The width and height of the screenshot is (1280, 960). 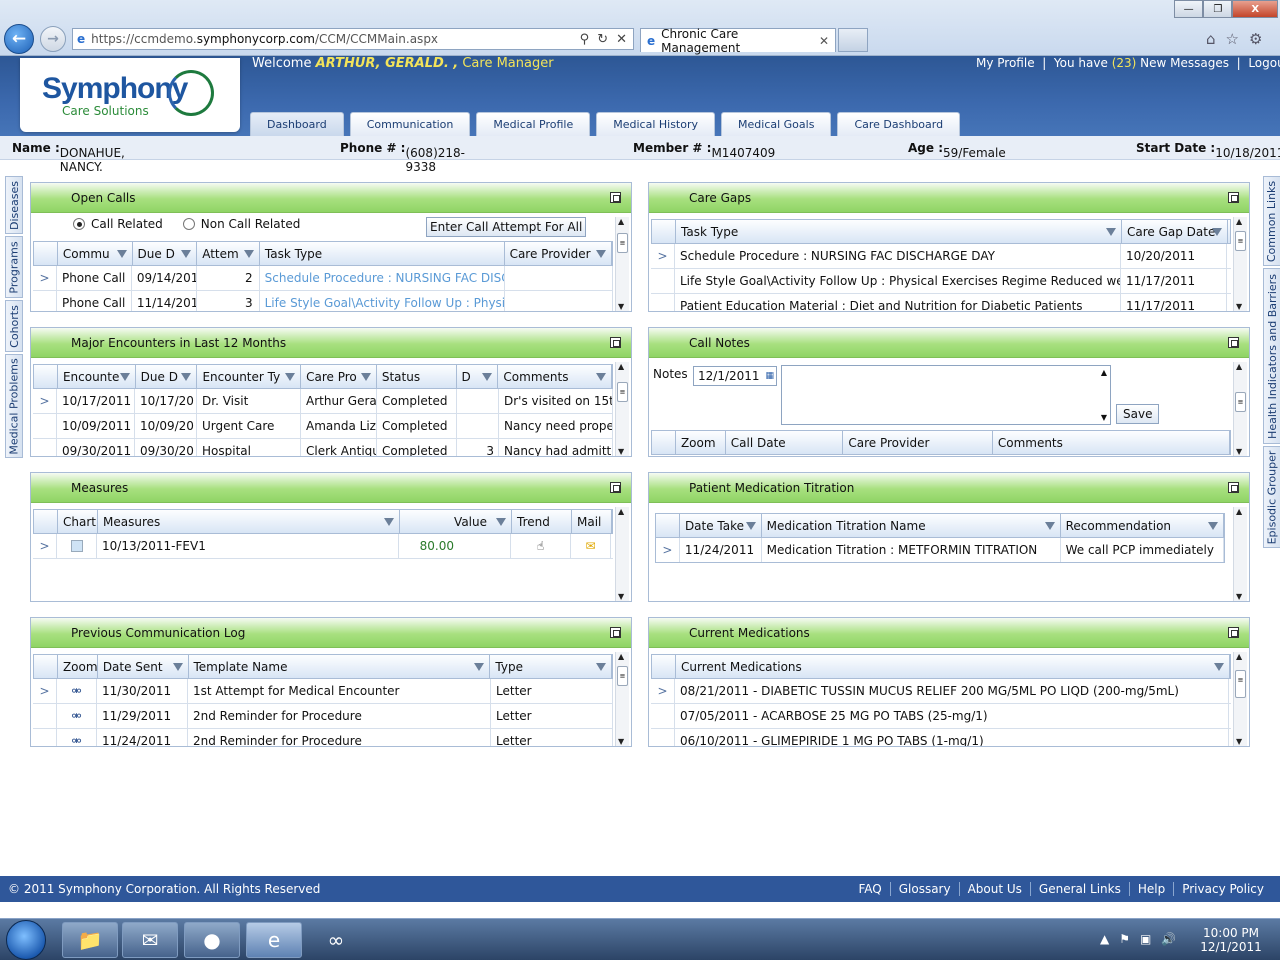 What do you see at coordinates (1271, 221) in the screenshot?
I see `side-tab-common-links: Common Links` at bounding box center [1271, 221].